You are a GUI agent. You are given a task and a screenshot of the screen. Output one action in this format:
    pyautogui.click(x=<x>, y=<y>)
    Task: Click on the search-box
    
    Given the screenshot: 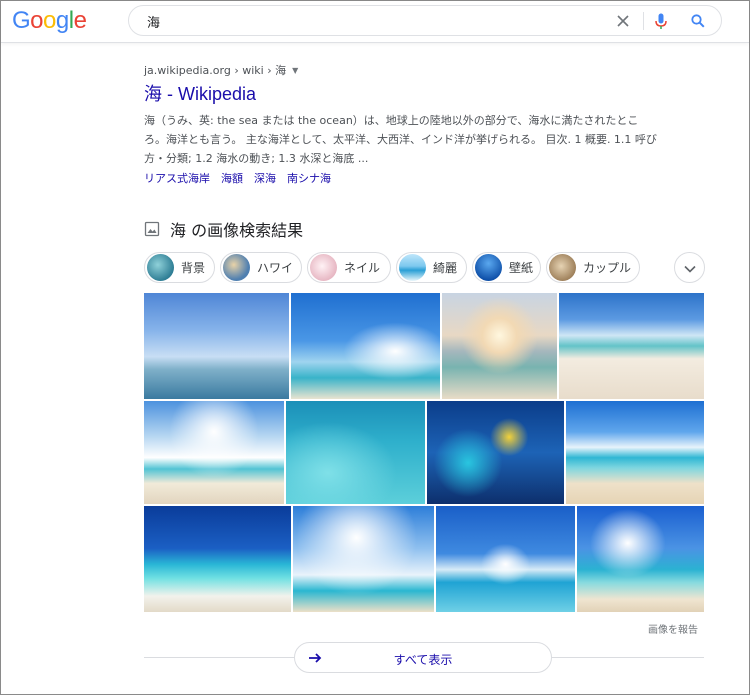 What is the action you would take?
    pyautogui.click(x=425, y=20)
    